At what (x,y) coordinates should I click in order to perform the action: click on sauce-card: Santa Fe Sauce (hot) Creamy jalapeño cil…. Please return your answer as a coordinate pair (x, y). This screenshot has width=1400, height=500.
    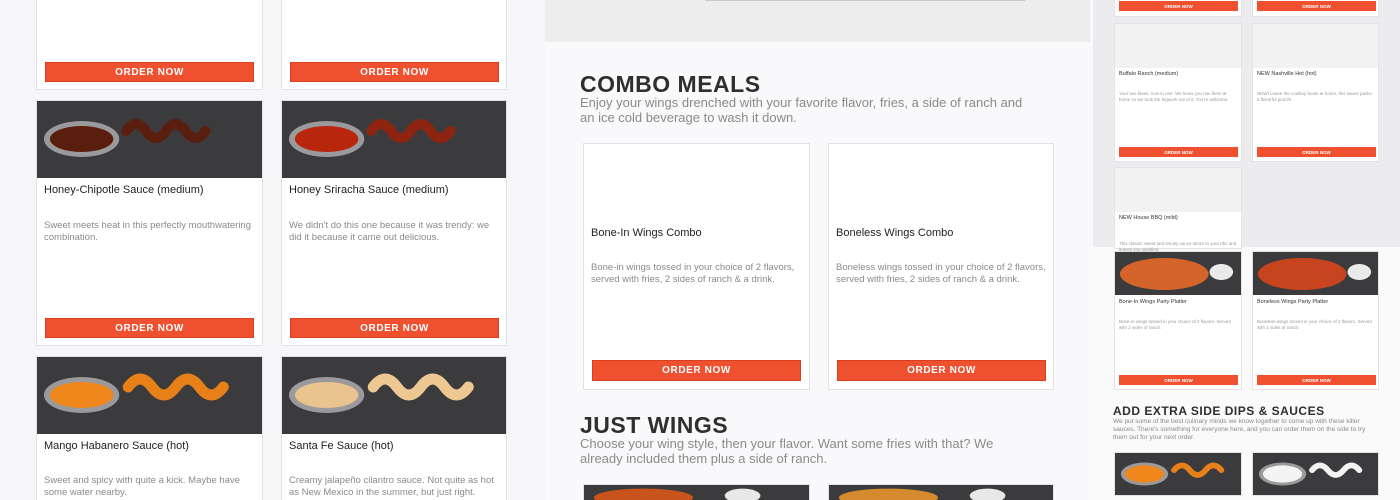
    Looking at the image, I should click on (394, 428).